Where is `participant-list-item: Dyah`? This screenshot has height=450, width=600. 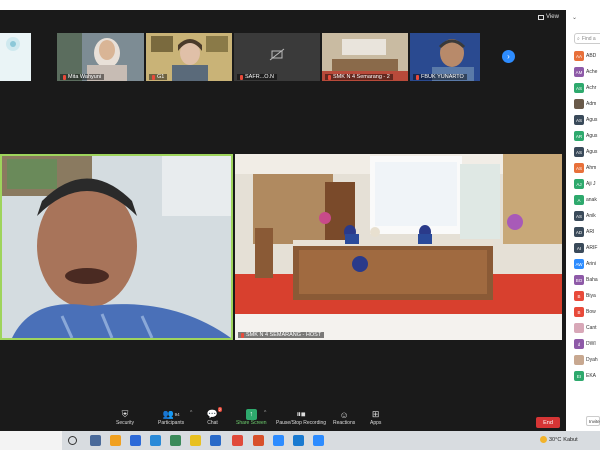 participant-list-item: Dyah is located at coordinates (587, 360).